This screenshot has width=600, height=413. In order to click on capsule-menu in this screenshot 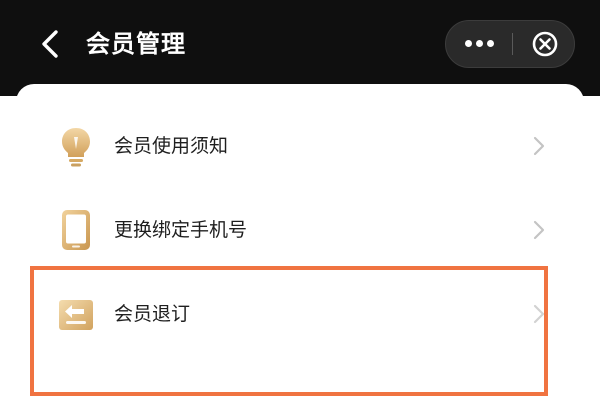, I will do `click(510, 44)`.